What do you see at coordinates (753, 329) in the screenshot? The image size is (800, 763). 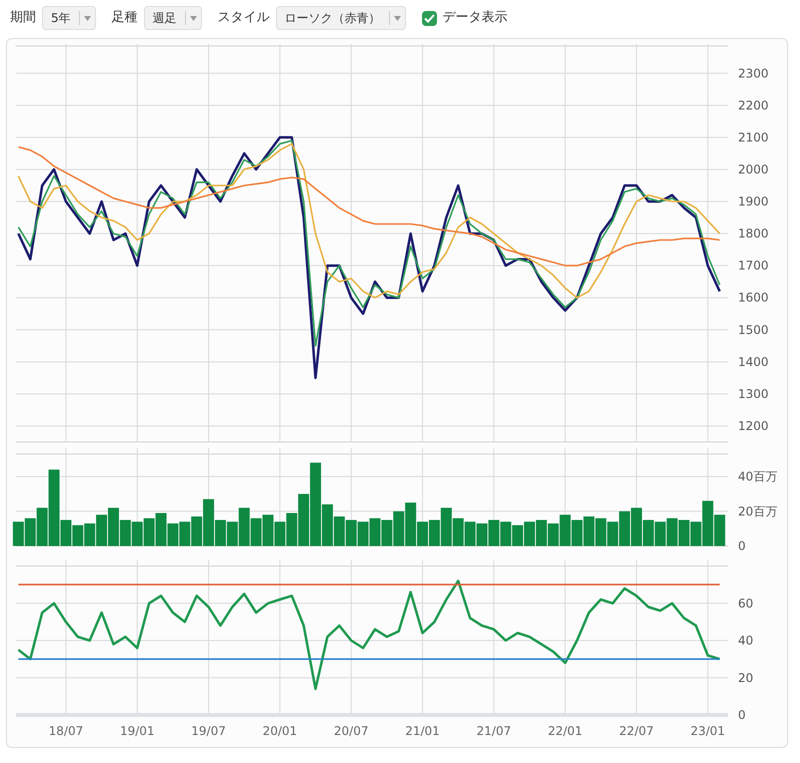 I see `axis-label: 1500` at bounding box center [753, 329].